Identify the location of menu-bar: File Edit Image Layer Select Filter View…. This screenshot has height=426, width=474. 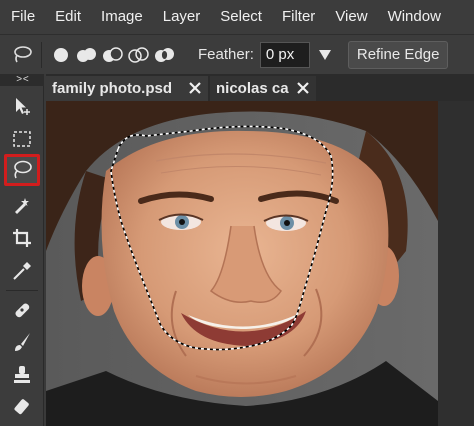
(237, 17).